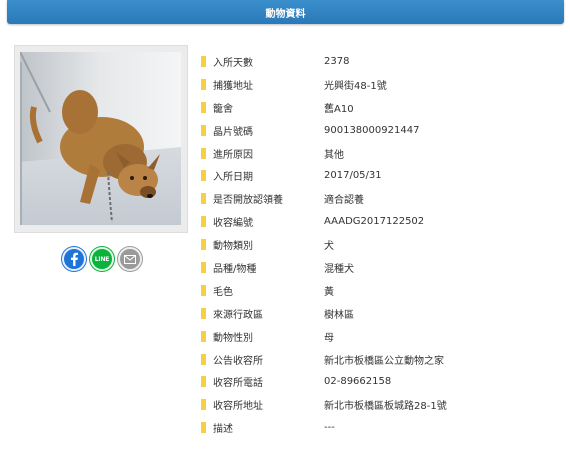 This screenshot has width=570, height=450. Describe the element at coordinates (233, 155) in the screenshot. I see `field-label: 進所原因` at that location.